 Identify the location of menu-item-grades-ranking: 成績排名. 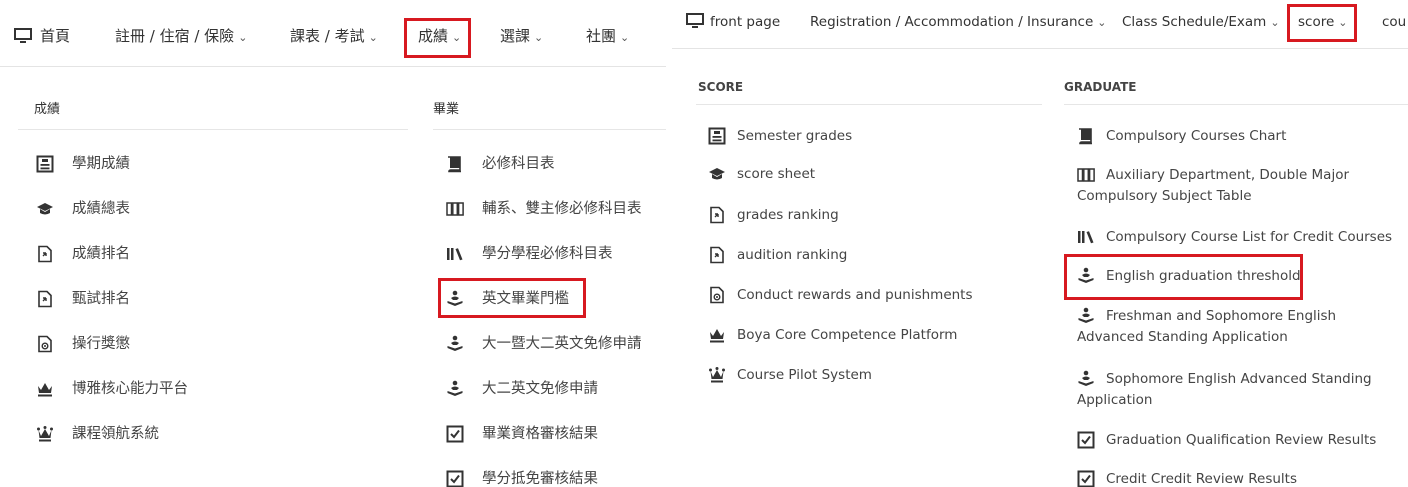
(83, 254).